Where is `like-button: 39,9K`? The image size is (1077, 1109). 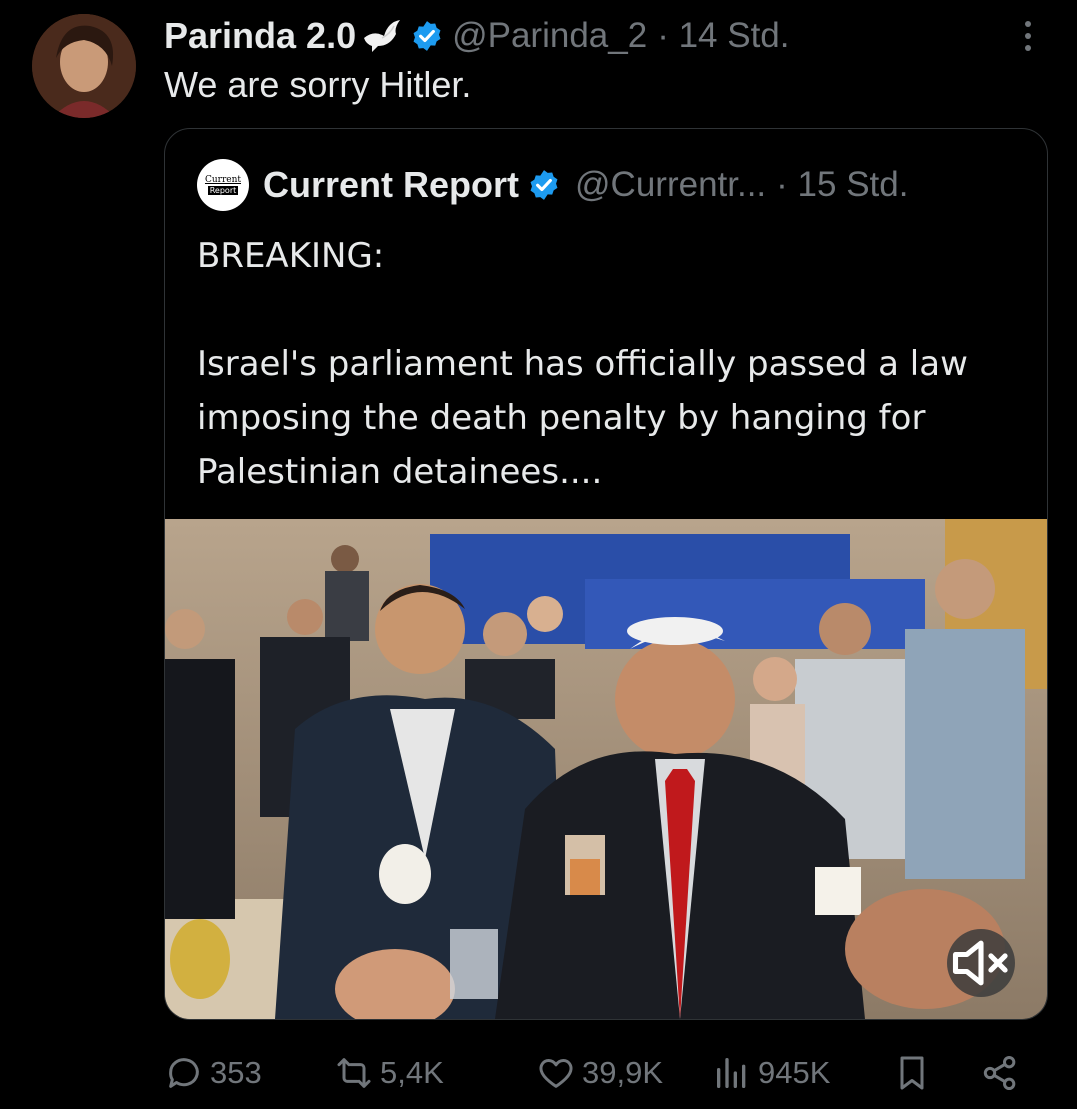 like-button: 39,9K is located at coordinates (599, 1073).